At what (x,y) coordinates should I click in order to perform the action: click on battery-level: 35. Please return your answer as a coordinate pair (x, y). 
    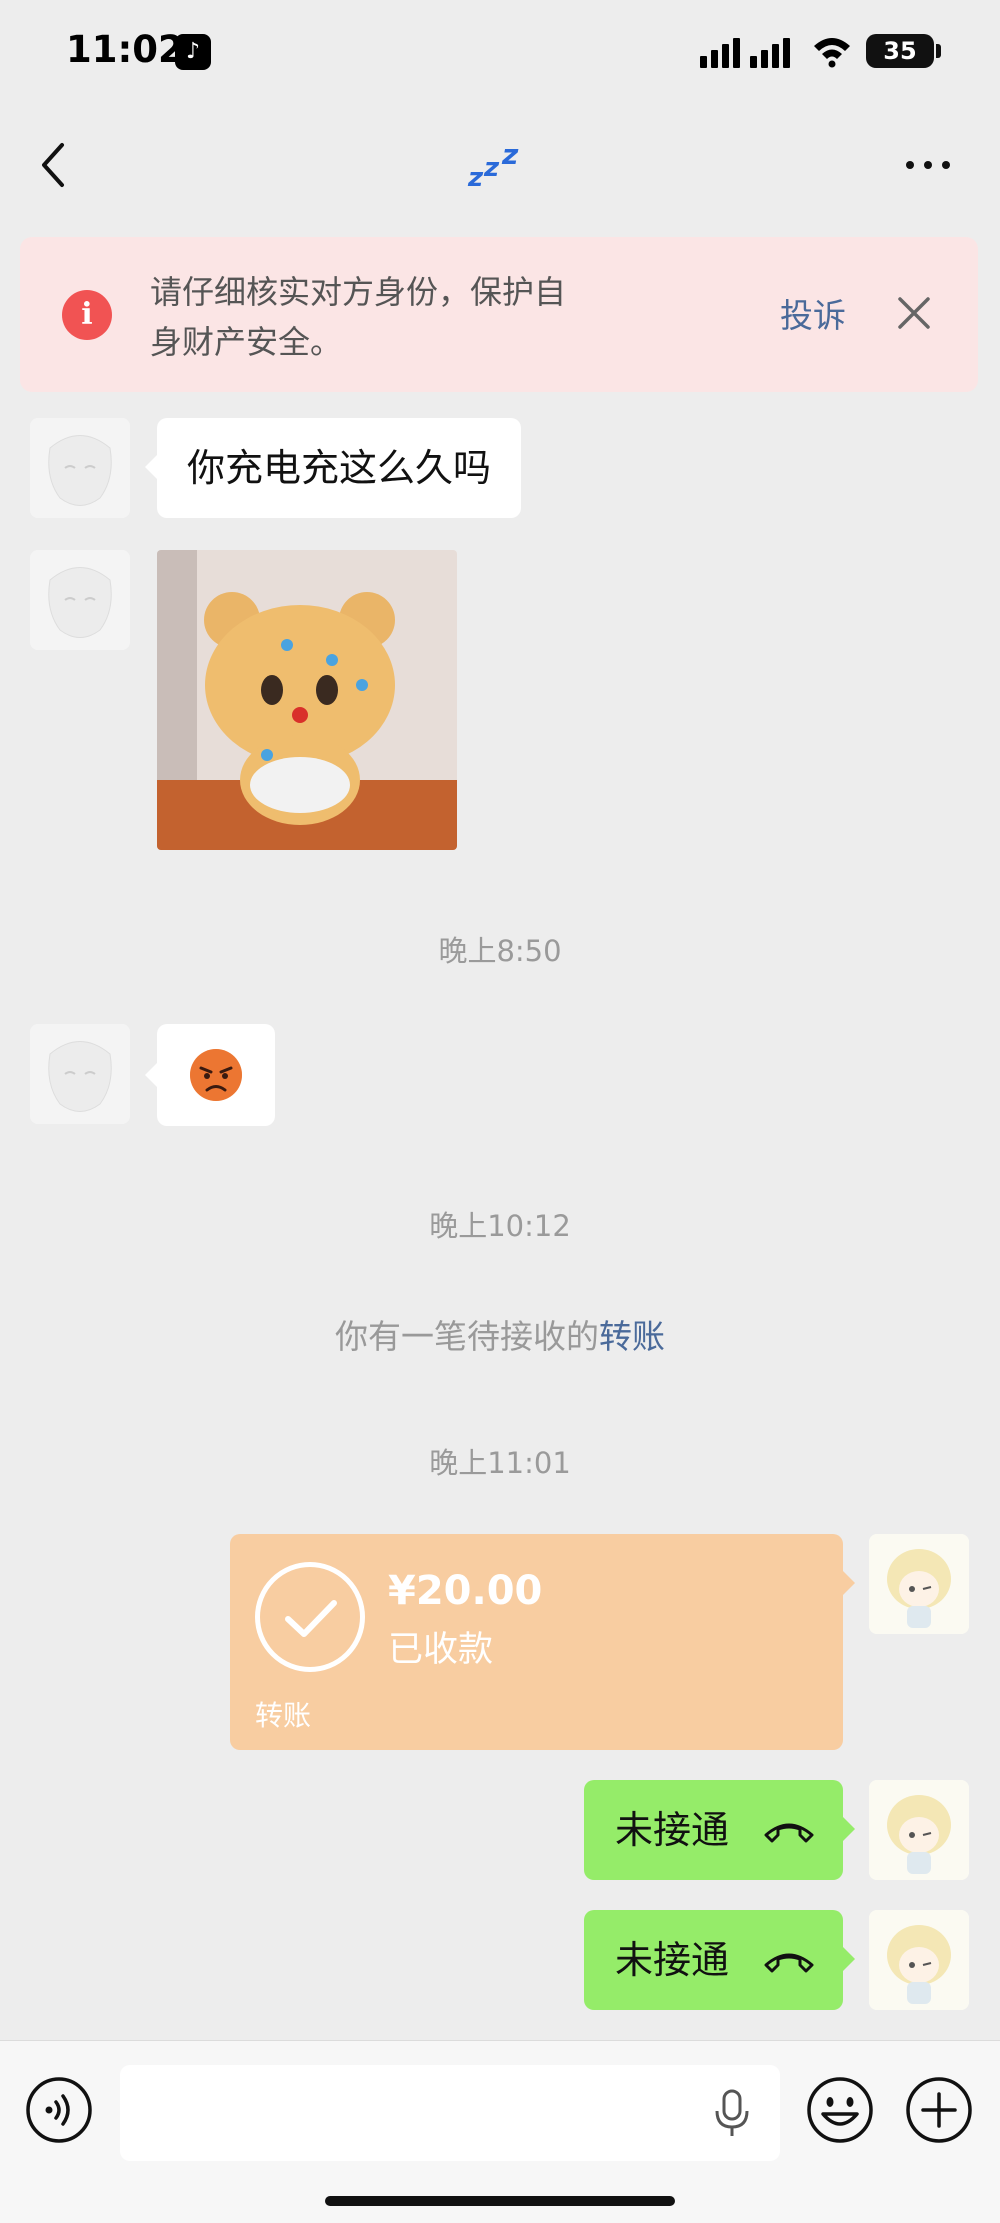
    Looking at the image, I should click on (900, 51).